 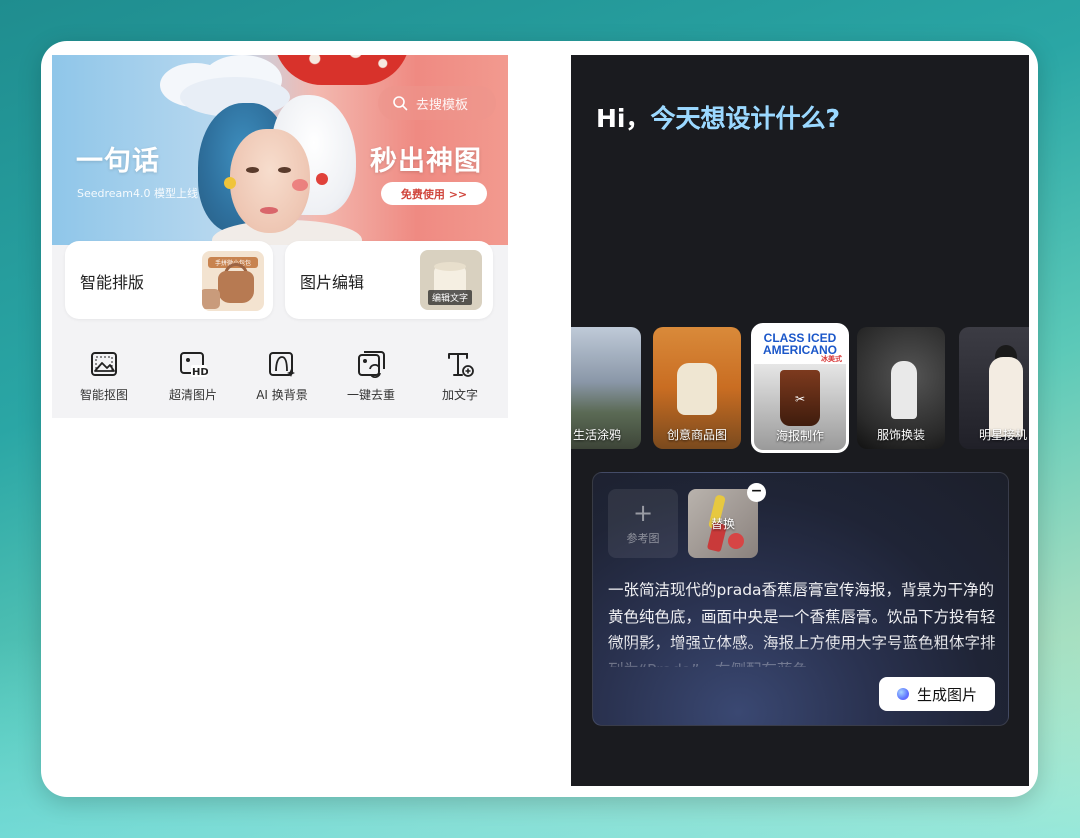 I want to click on tool-label: AI 换背景, so click(x=282, y=395).